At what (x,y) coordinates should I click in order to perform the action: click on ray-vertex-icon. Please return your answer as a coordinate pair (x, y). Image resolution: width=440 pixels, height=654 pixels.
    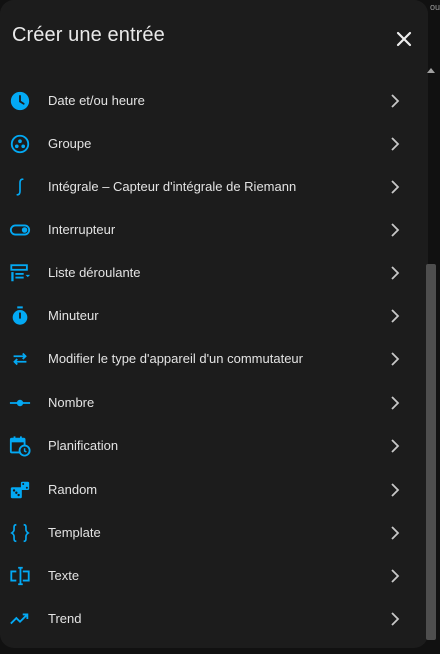
    Looking at the image, I should click on (20, 403).